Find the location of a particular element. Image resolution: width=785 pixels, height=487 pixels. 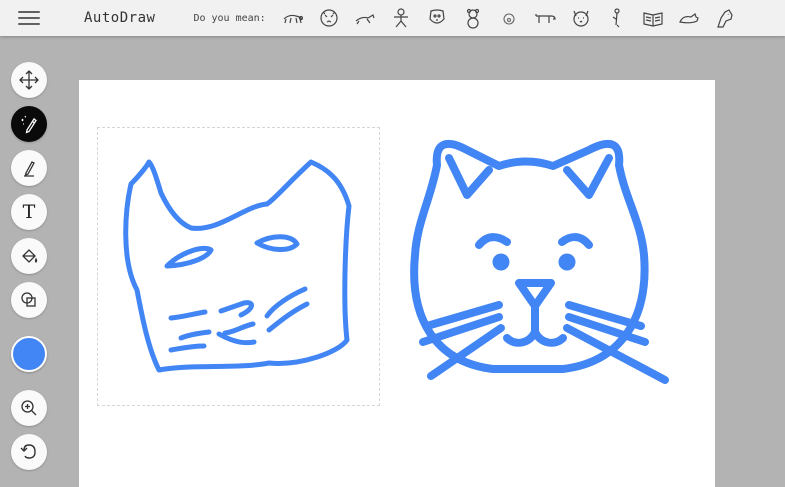

shapes-icon is located at coordinates (28, 299).